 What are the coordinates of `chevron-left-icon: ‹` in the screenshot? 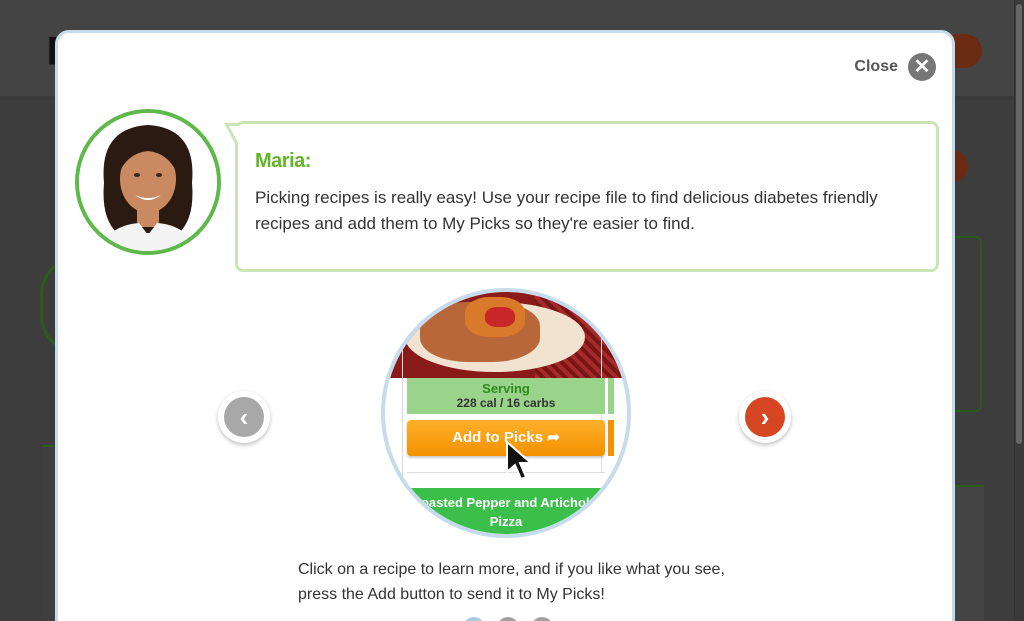 It's located at (244, 417).